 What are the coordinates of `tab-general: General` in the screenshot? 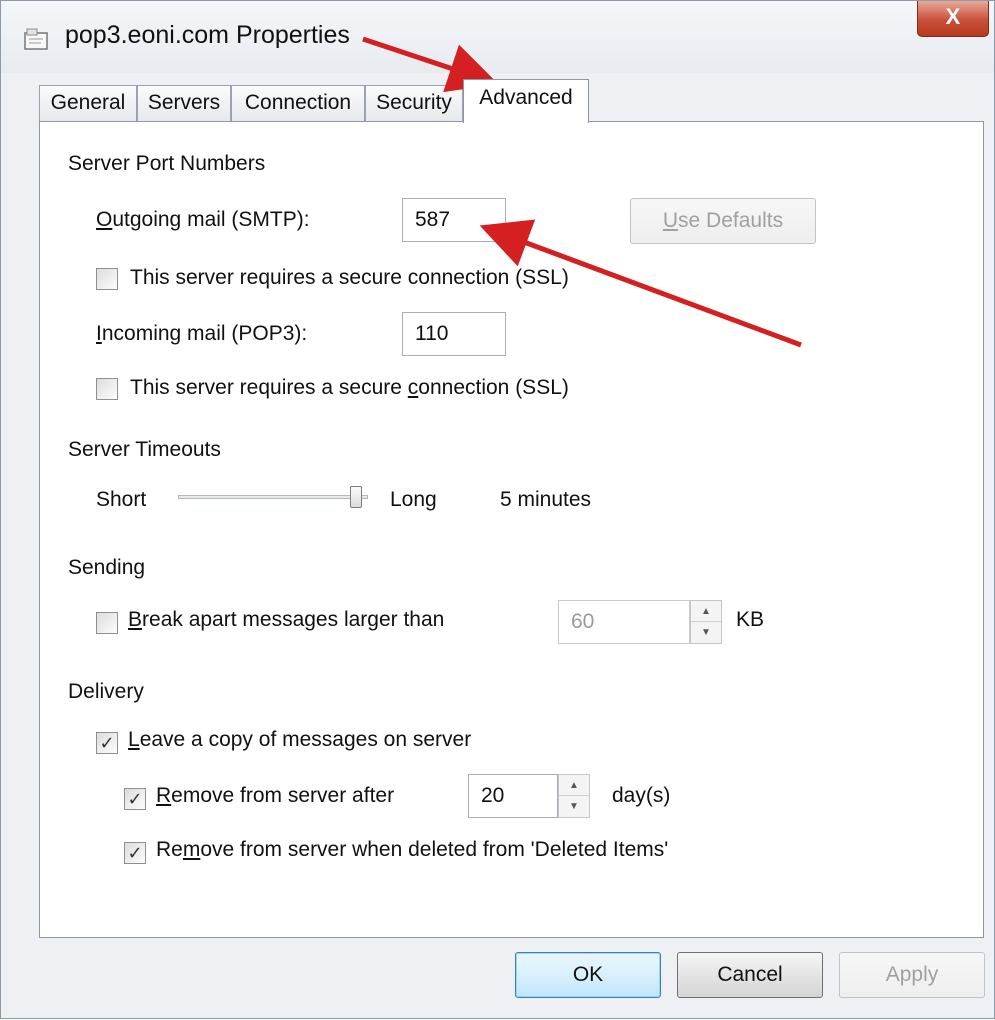 It's located at (88, 103).